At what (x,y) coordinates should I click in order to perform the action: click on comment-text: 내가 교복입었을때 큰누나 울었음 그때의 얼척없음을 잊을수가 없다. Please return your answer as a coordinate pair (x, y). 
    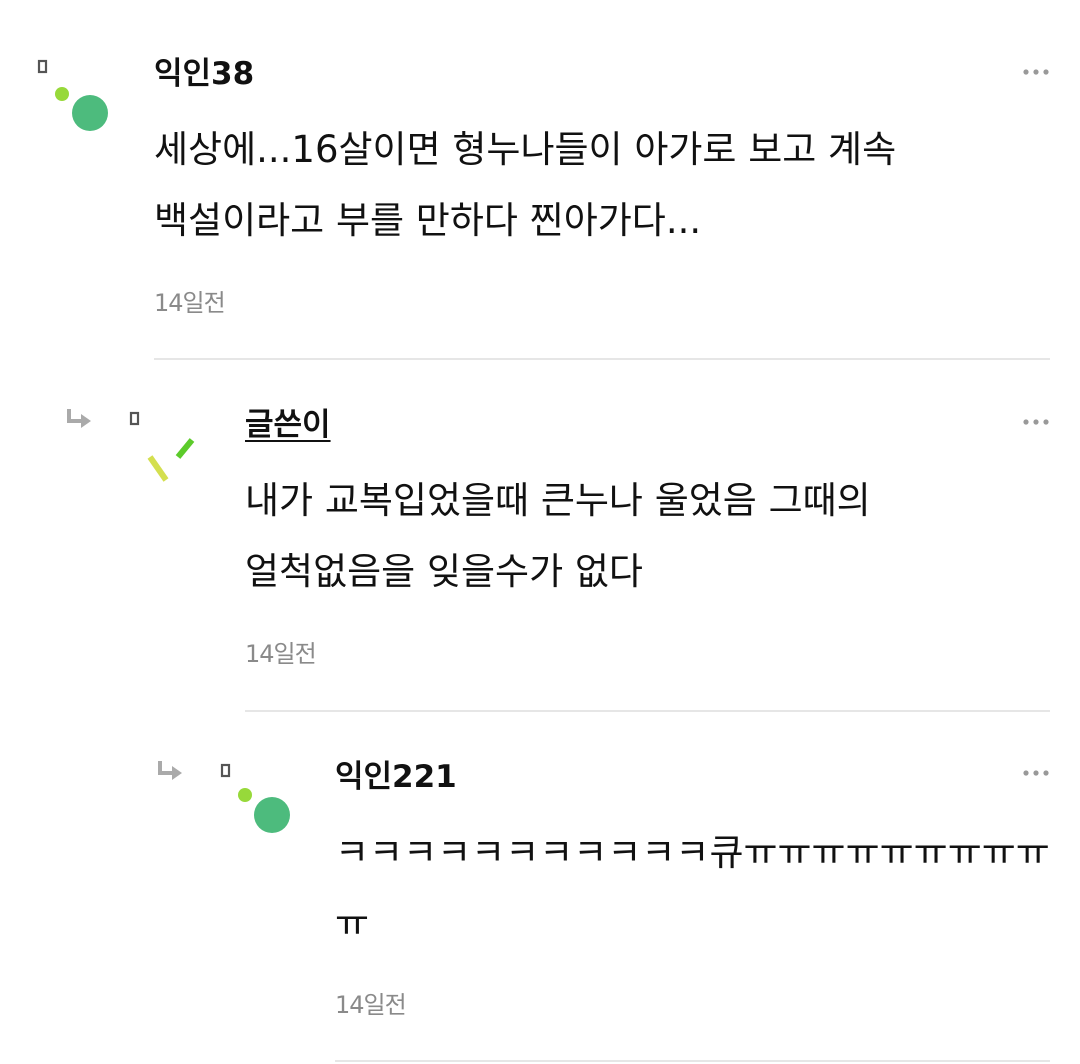
    Looking at the image, I should click on (558, 536).